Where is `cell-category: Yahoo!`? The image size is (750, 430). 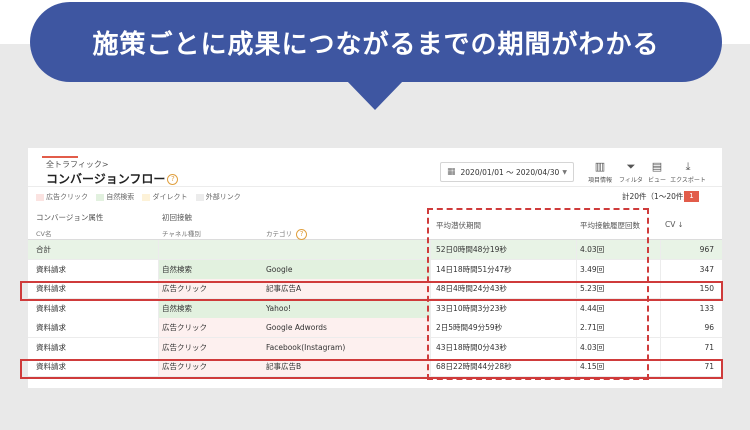 cell-category: Yahoo! is located at coordinates (279, 308).